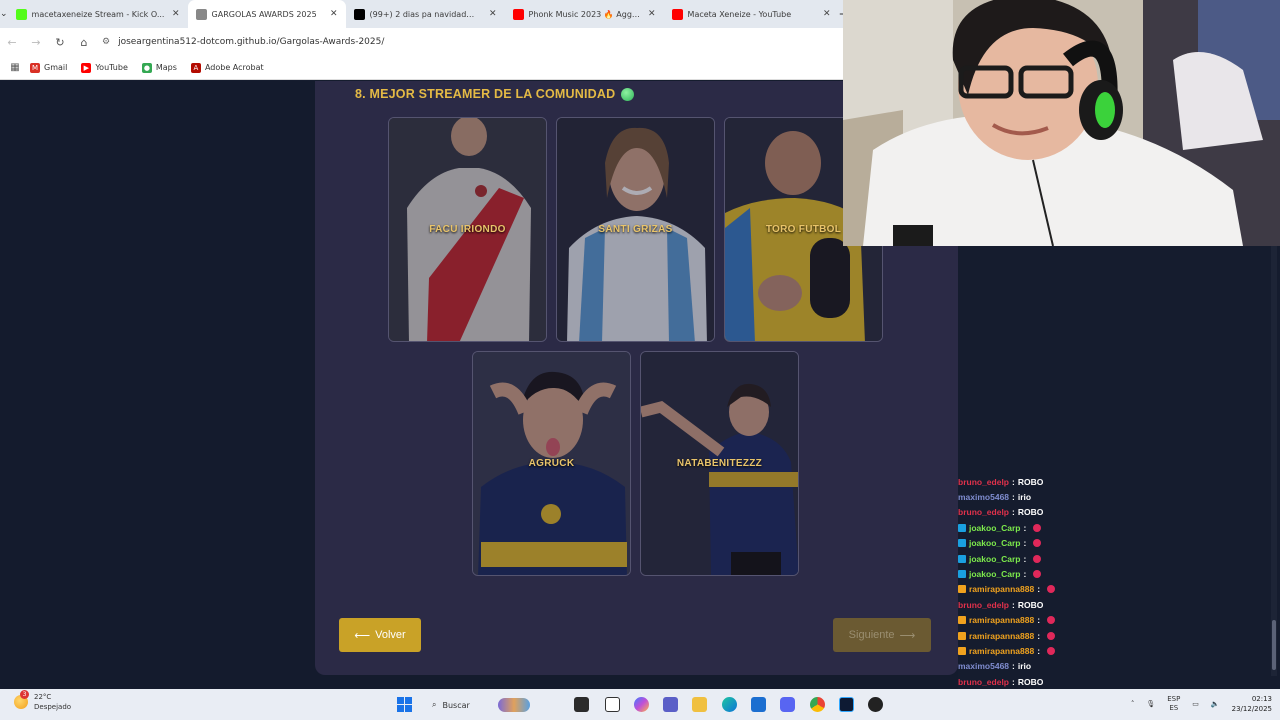 This screenshot has height=720, width=1280. I want to click on tab-title: Maceta Xeneize - YouTube, so click(739, 14).